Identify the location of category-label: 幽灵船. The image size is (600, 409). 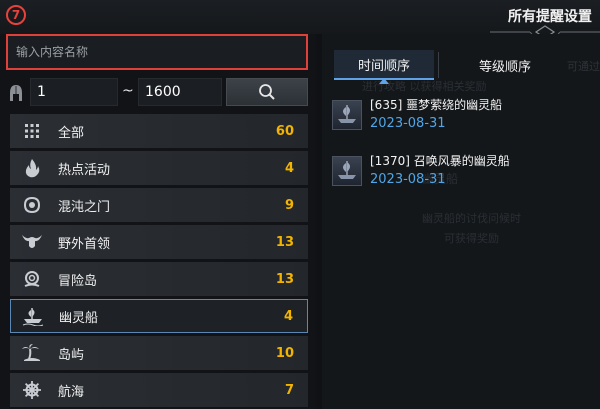
(79, 318).